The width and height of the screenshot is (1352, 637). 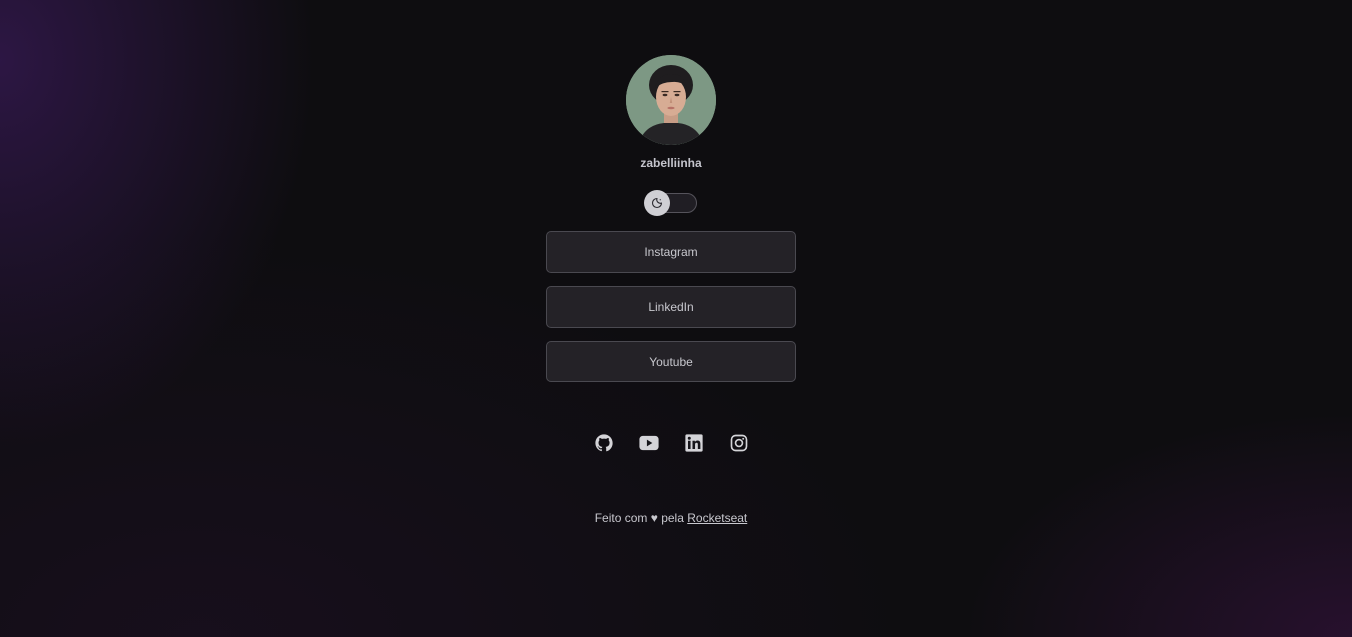 I want to click on linkedin-link, so click(x=694, y=443).